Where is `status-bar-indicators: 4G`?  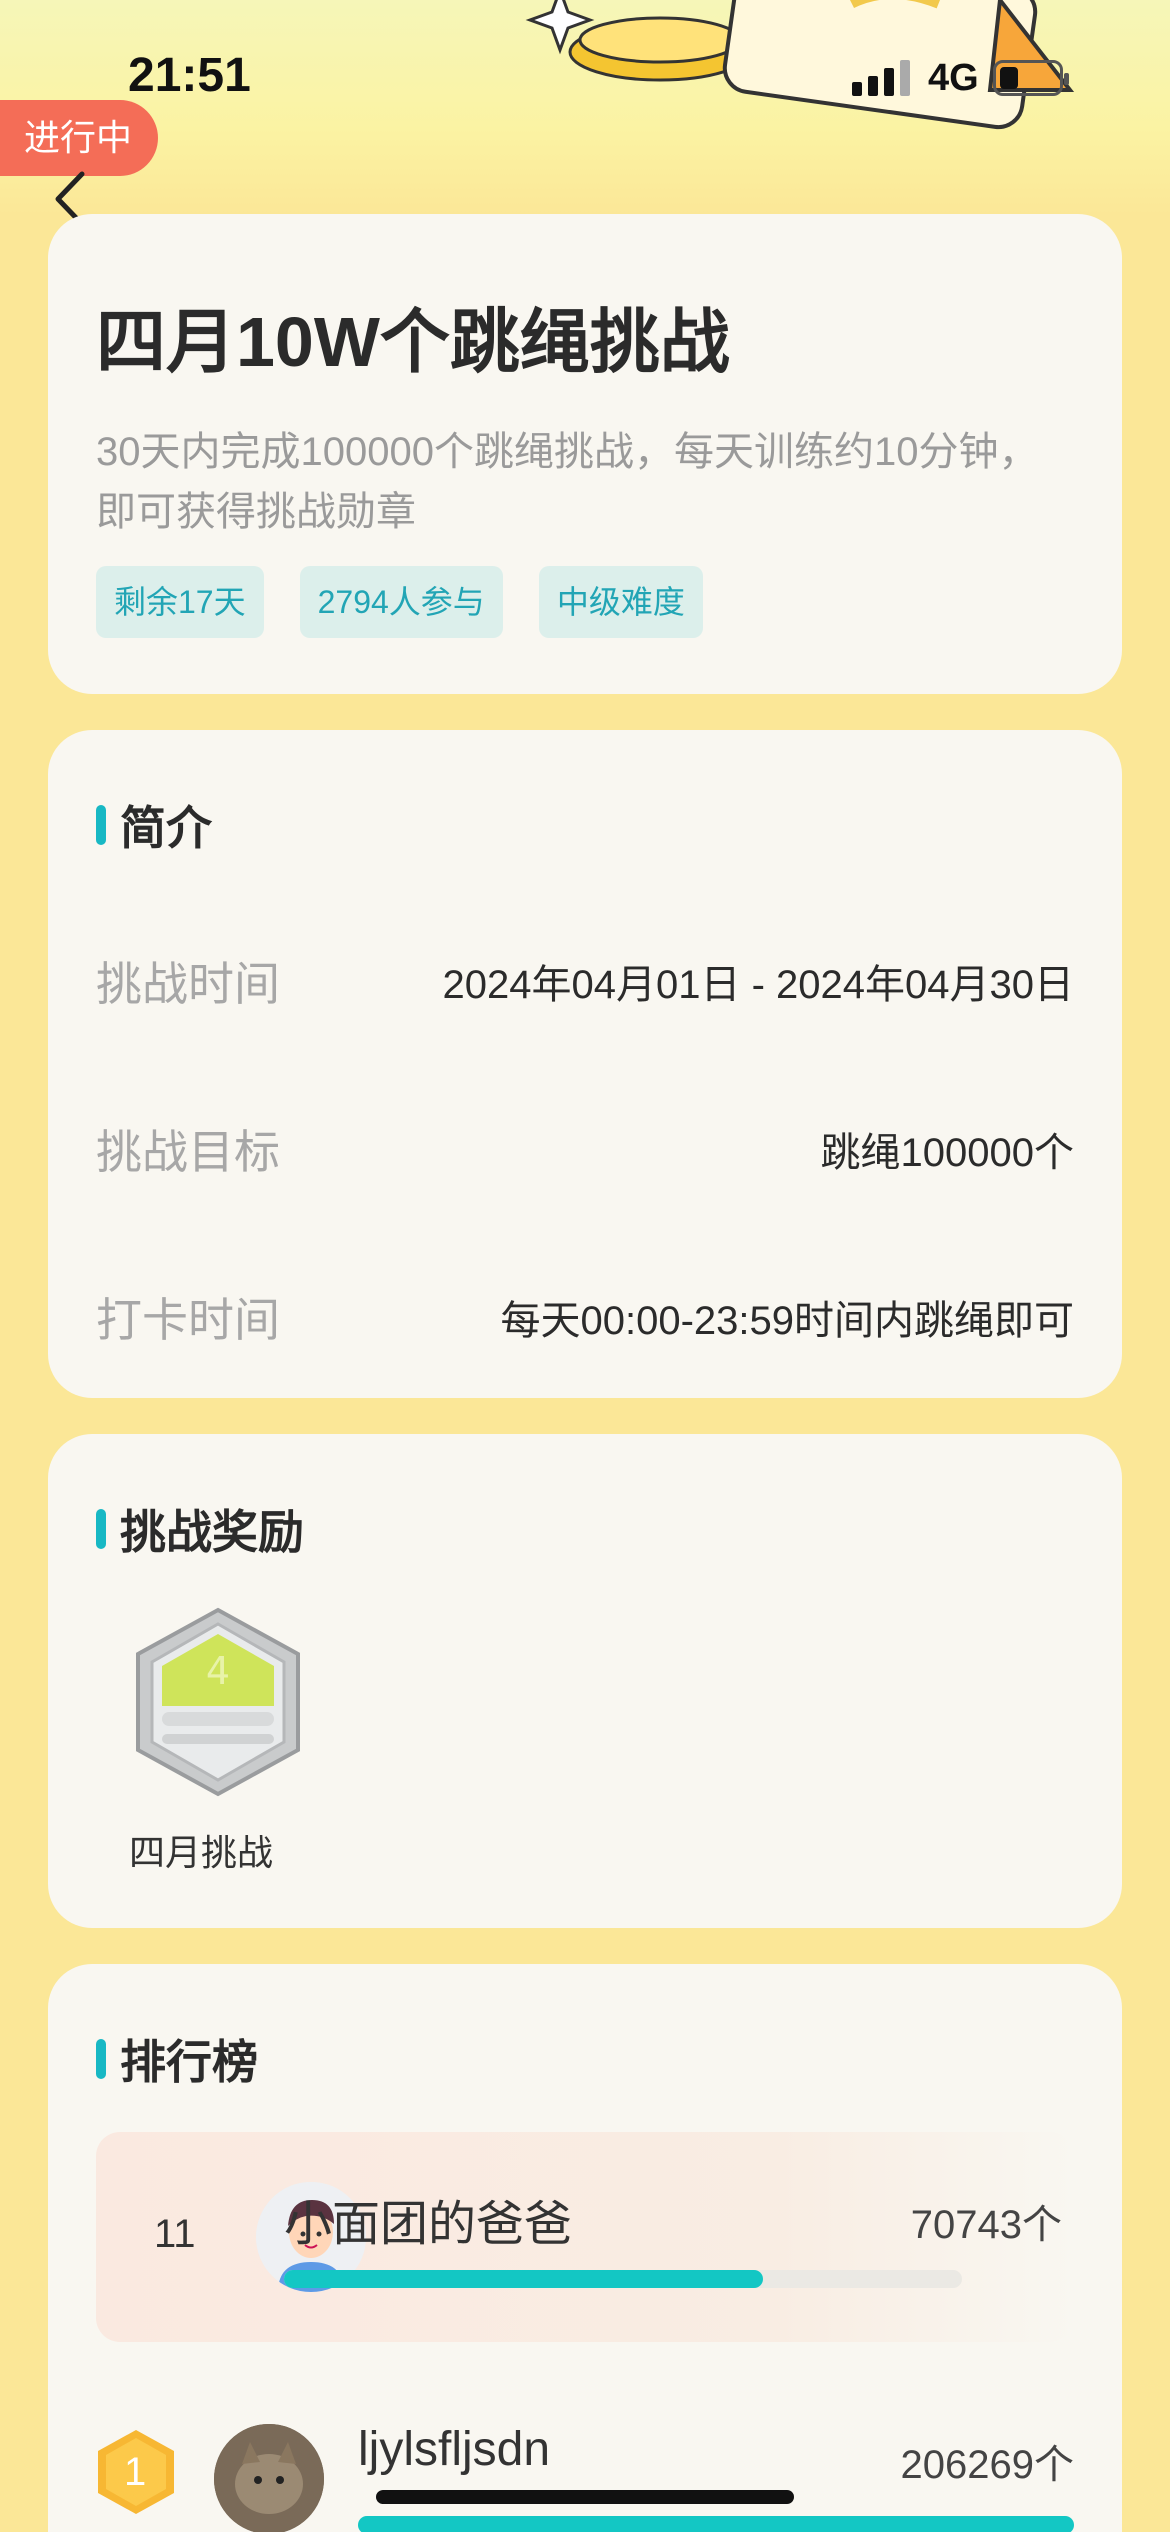 status-bar-indicators: 4G is located at coordinates (960, 78).